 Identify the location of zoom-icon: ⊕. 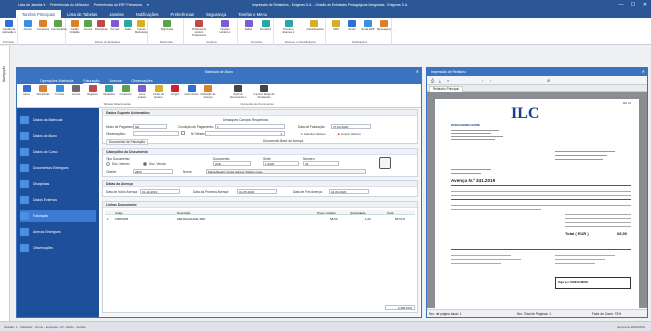
(548, 80).